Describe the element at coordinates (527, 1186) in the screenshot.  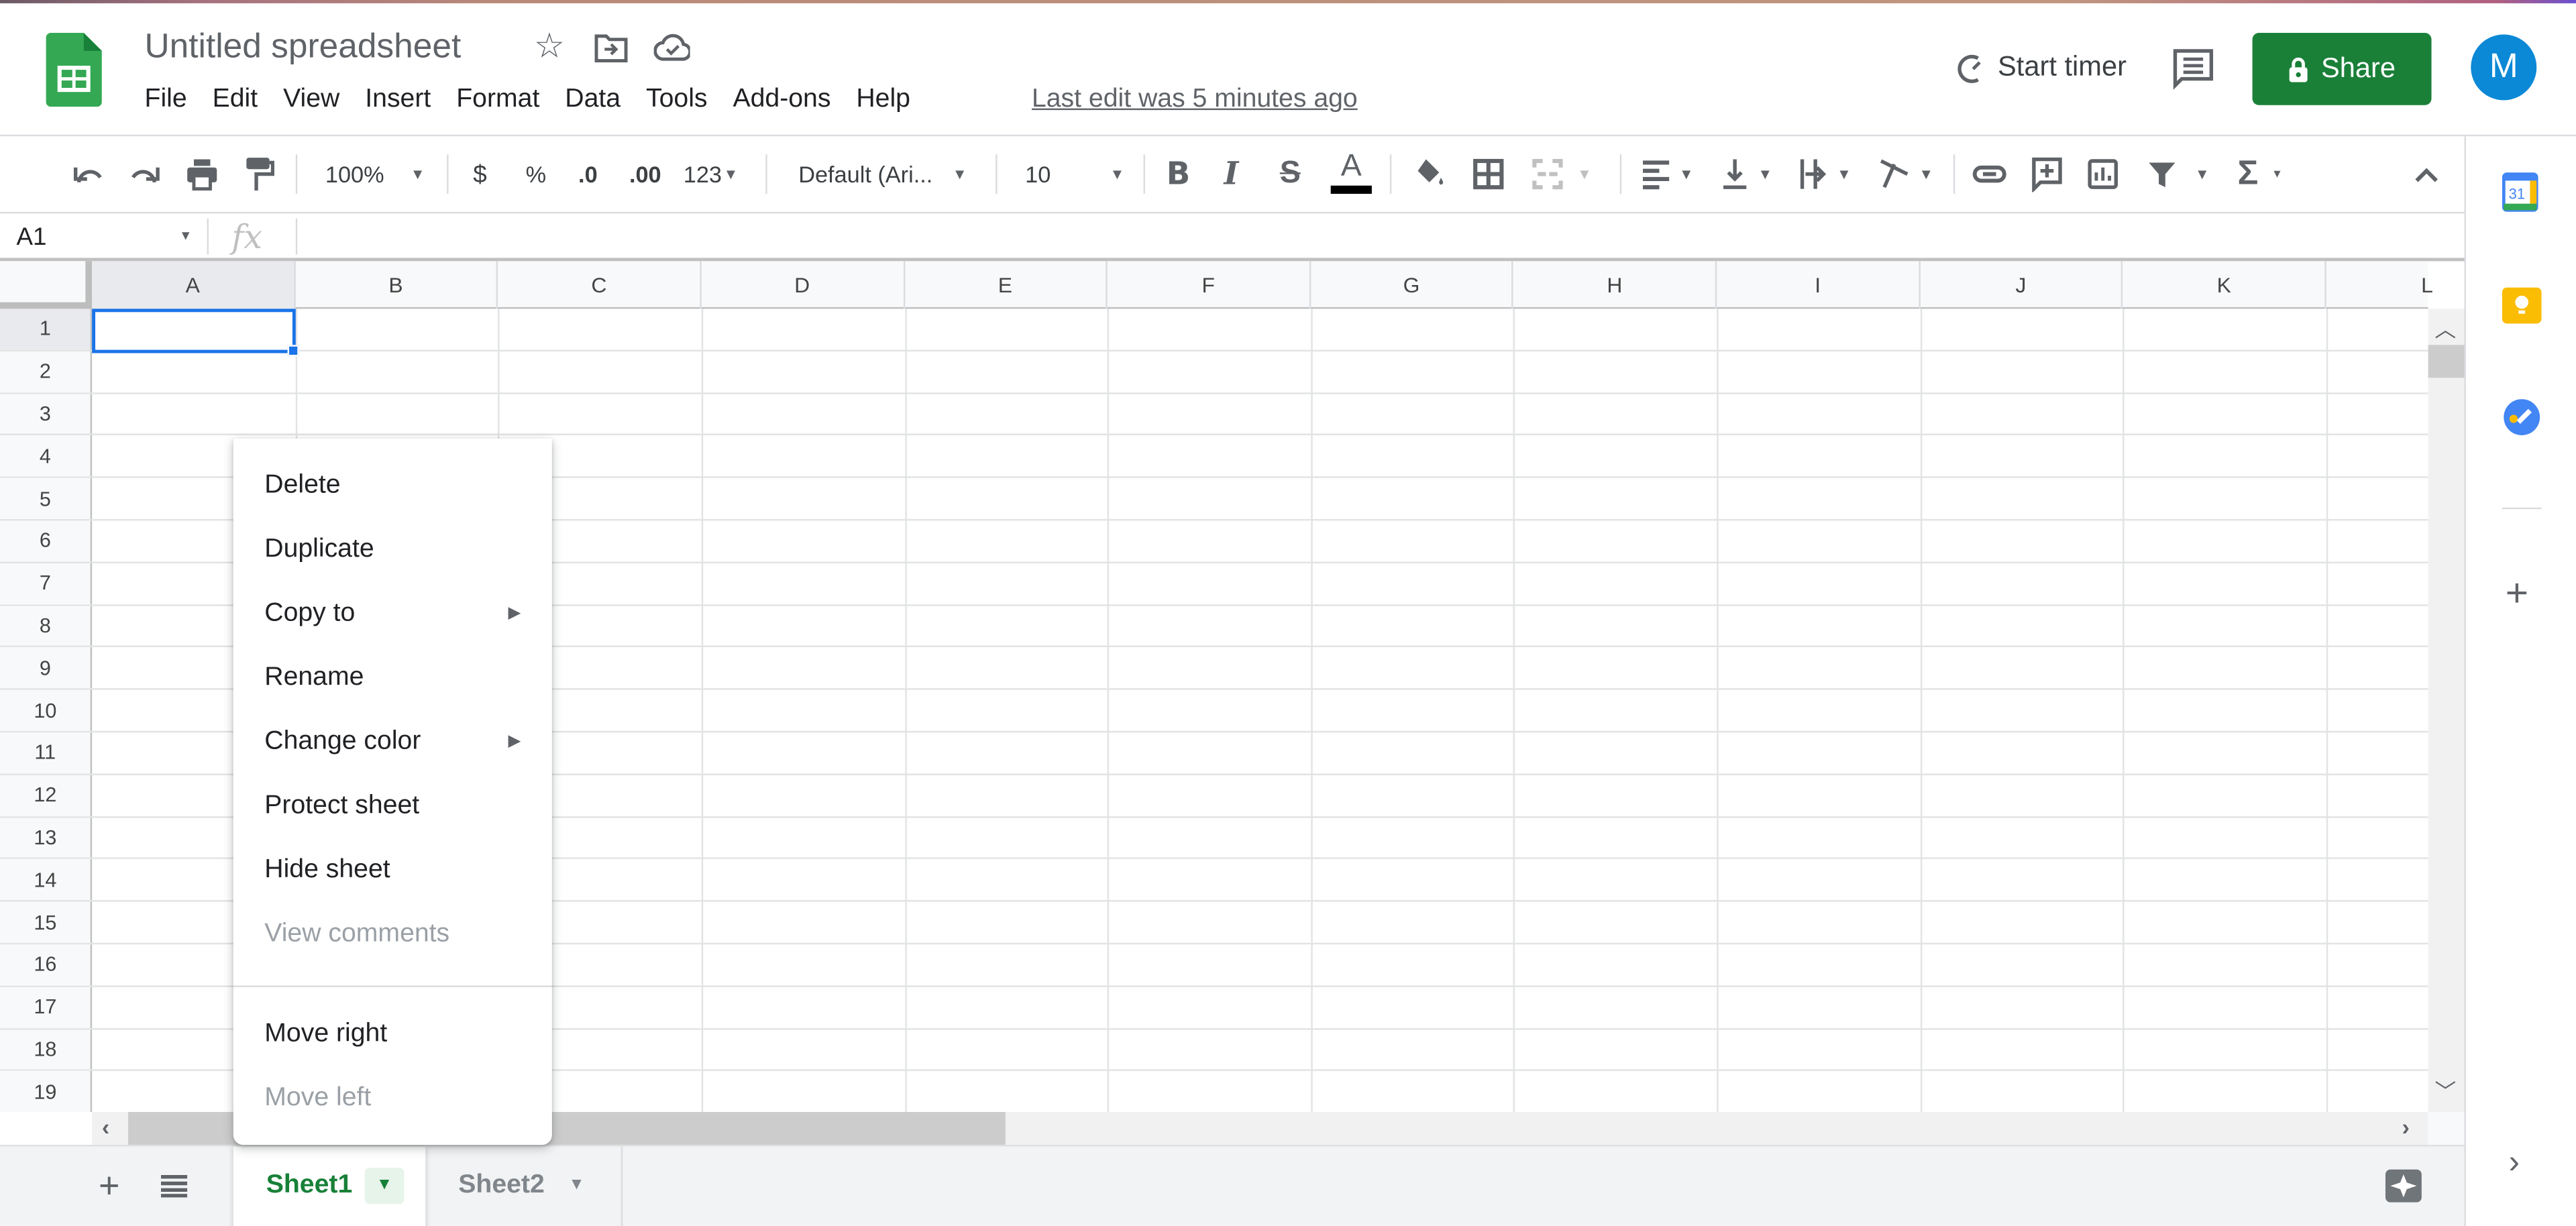
I see `sheet-tab-sheet2: Sheet2 ▼` at that location.